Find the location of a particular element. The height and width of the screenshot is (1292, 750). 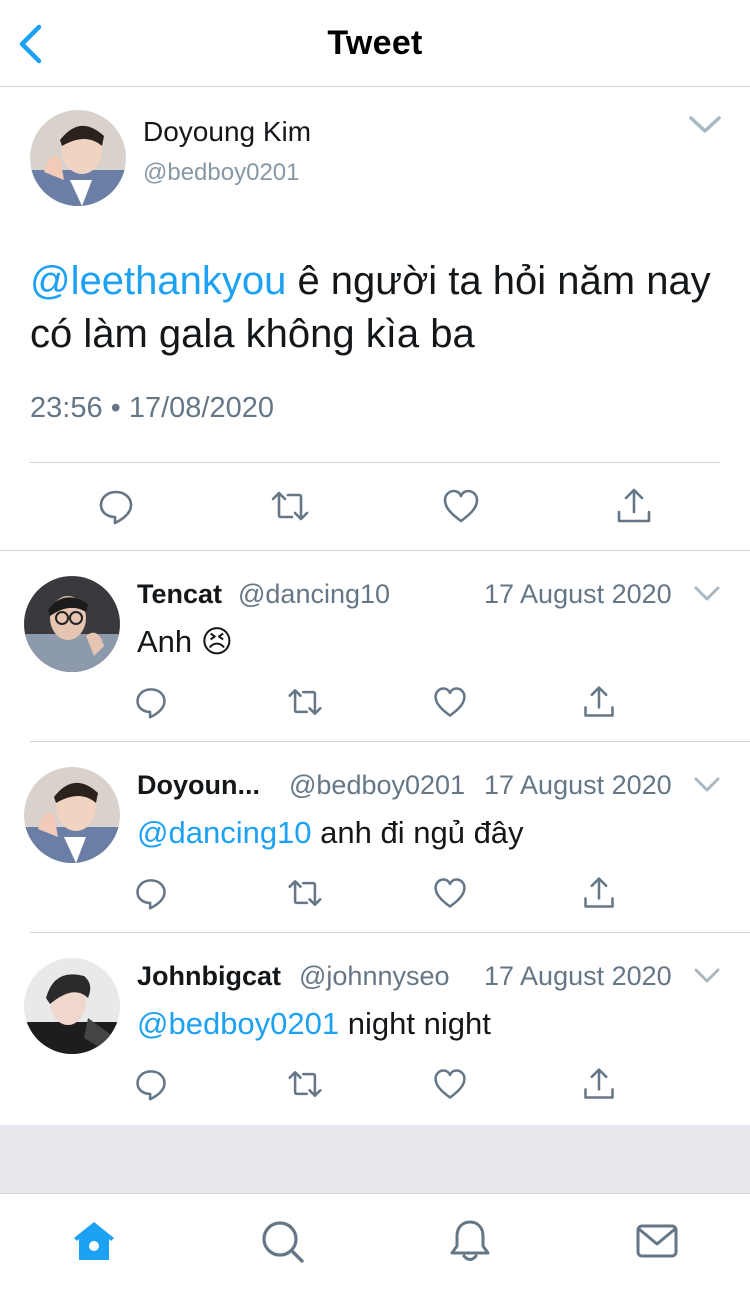

tab-home is located at coordinates (94, 1241).